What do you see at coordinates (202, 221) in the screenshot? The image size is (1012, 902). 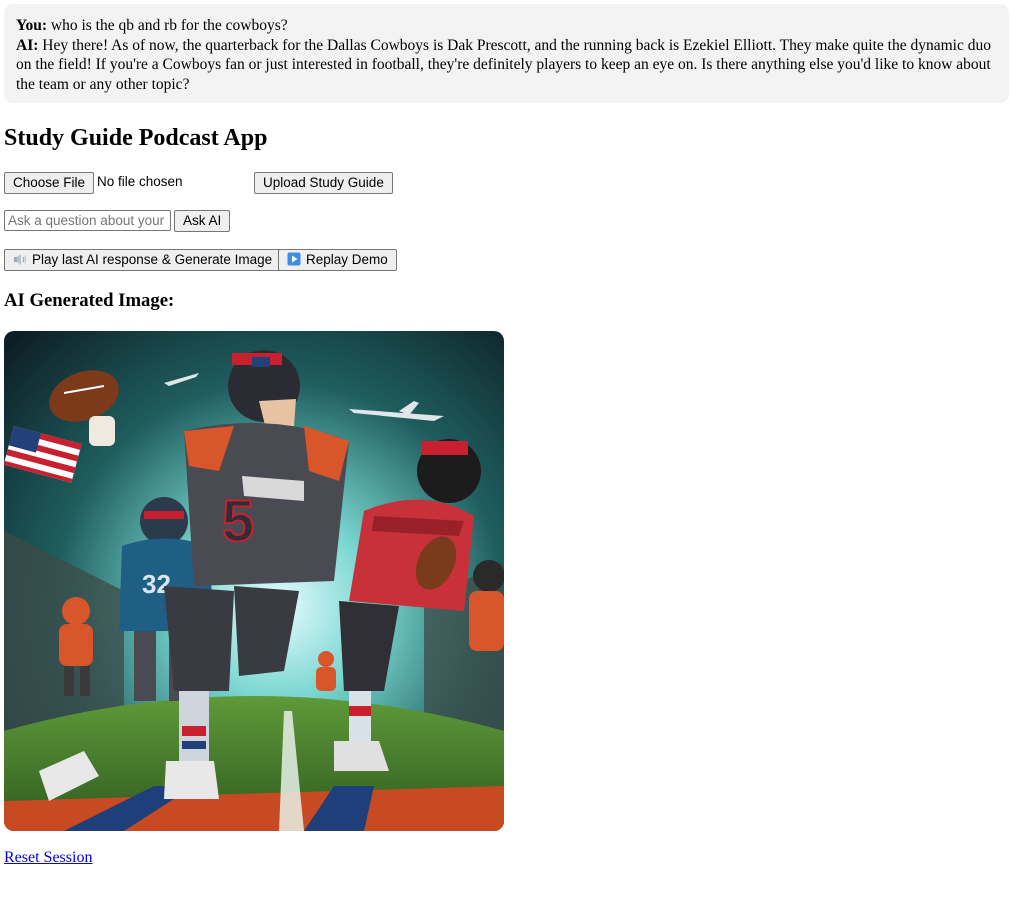 I see `ask-ai-button: Ask AI` at bounding box center [202, 221].